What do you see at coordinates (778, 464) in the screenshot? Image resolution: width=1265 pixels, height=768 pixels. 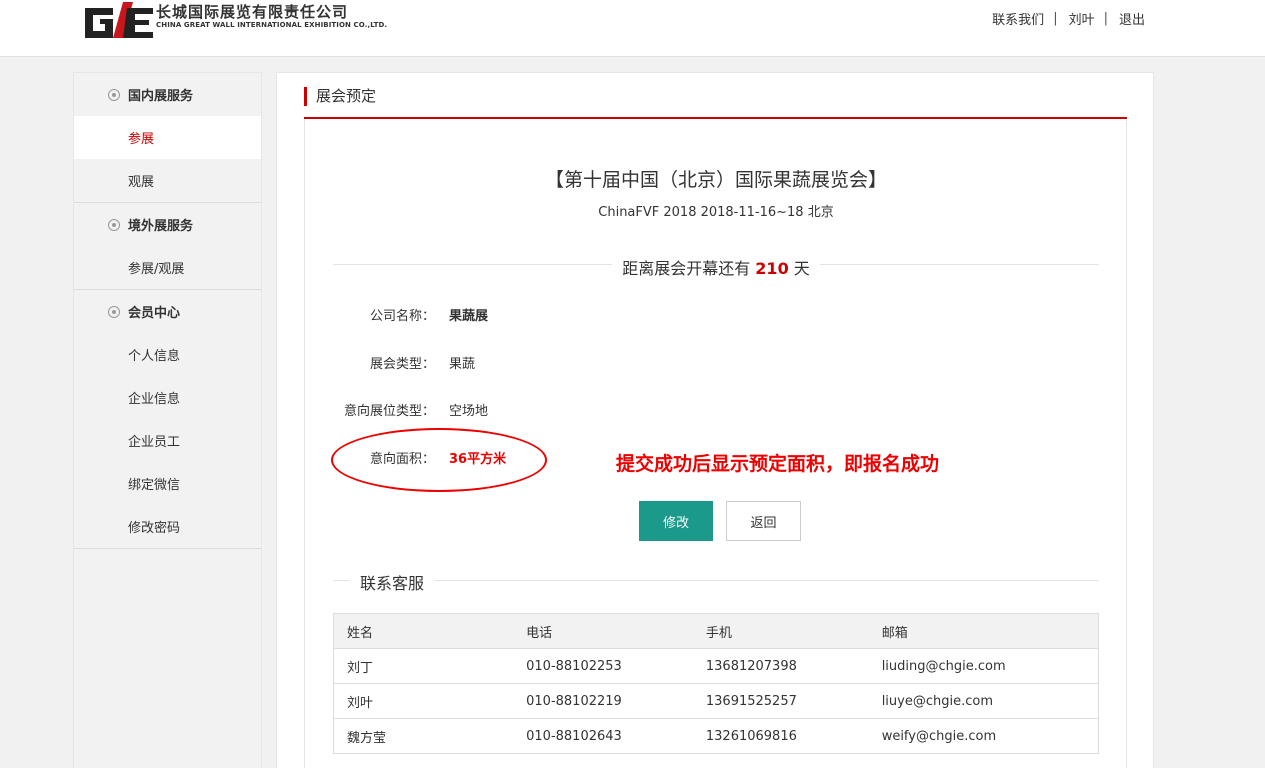 I see `annotation-note: 提交成功后显示预定面积，即报名成功` at bounding box center [778, 464].